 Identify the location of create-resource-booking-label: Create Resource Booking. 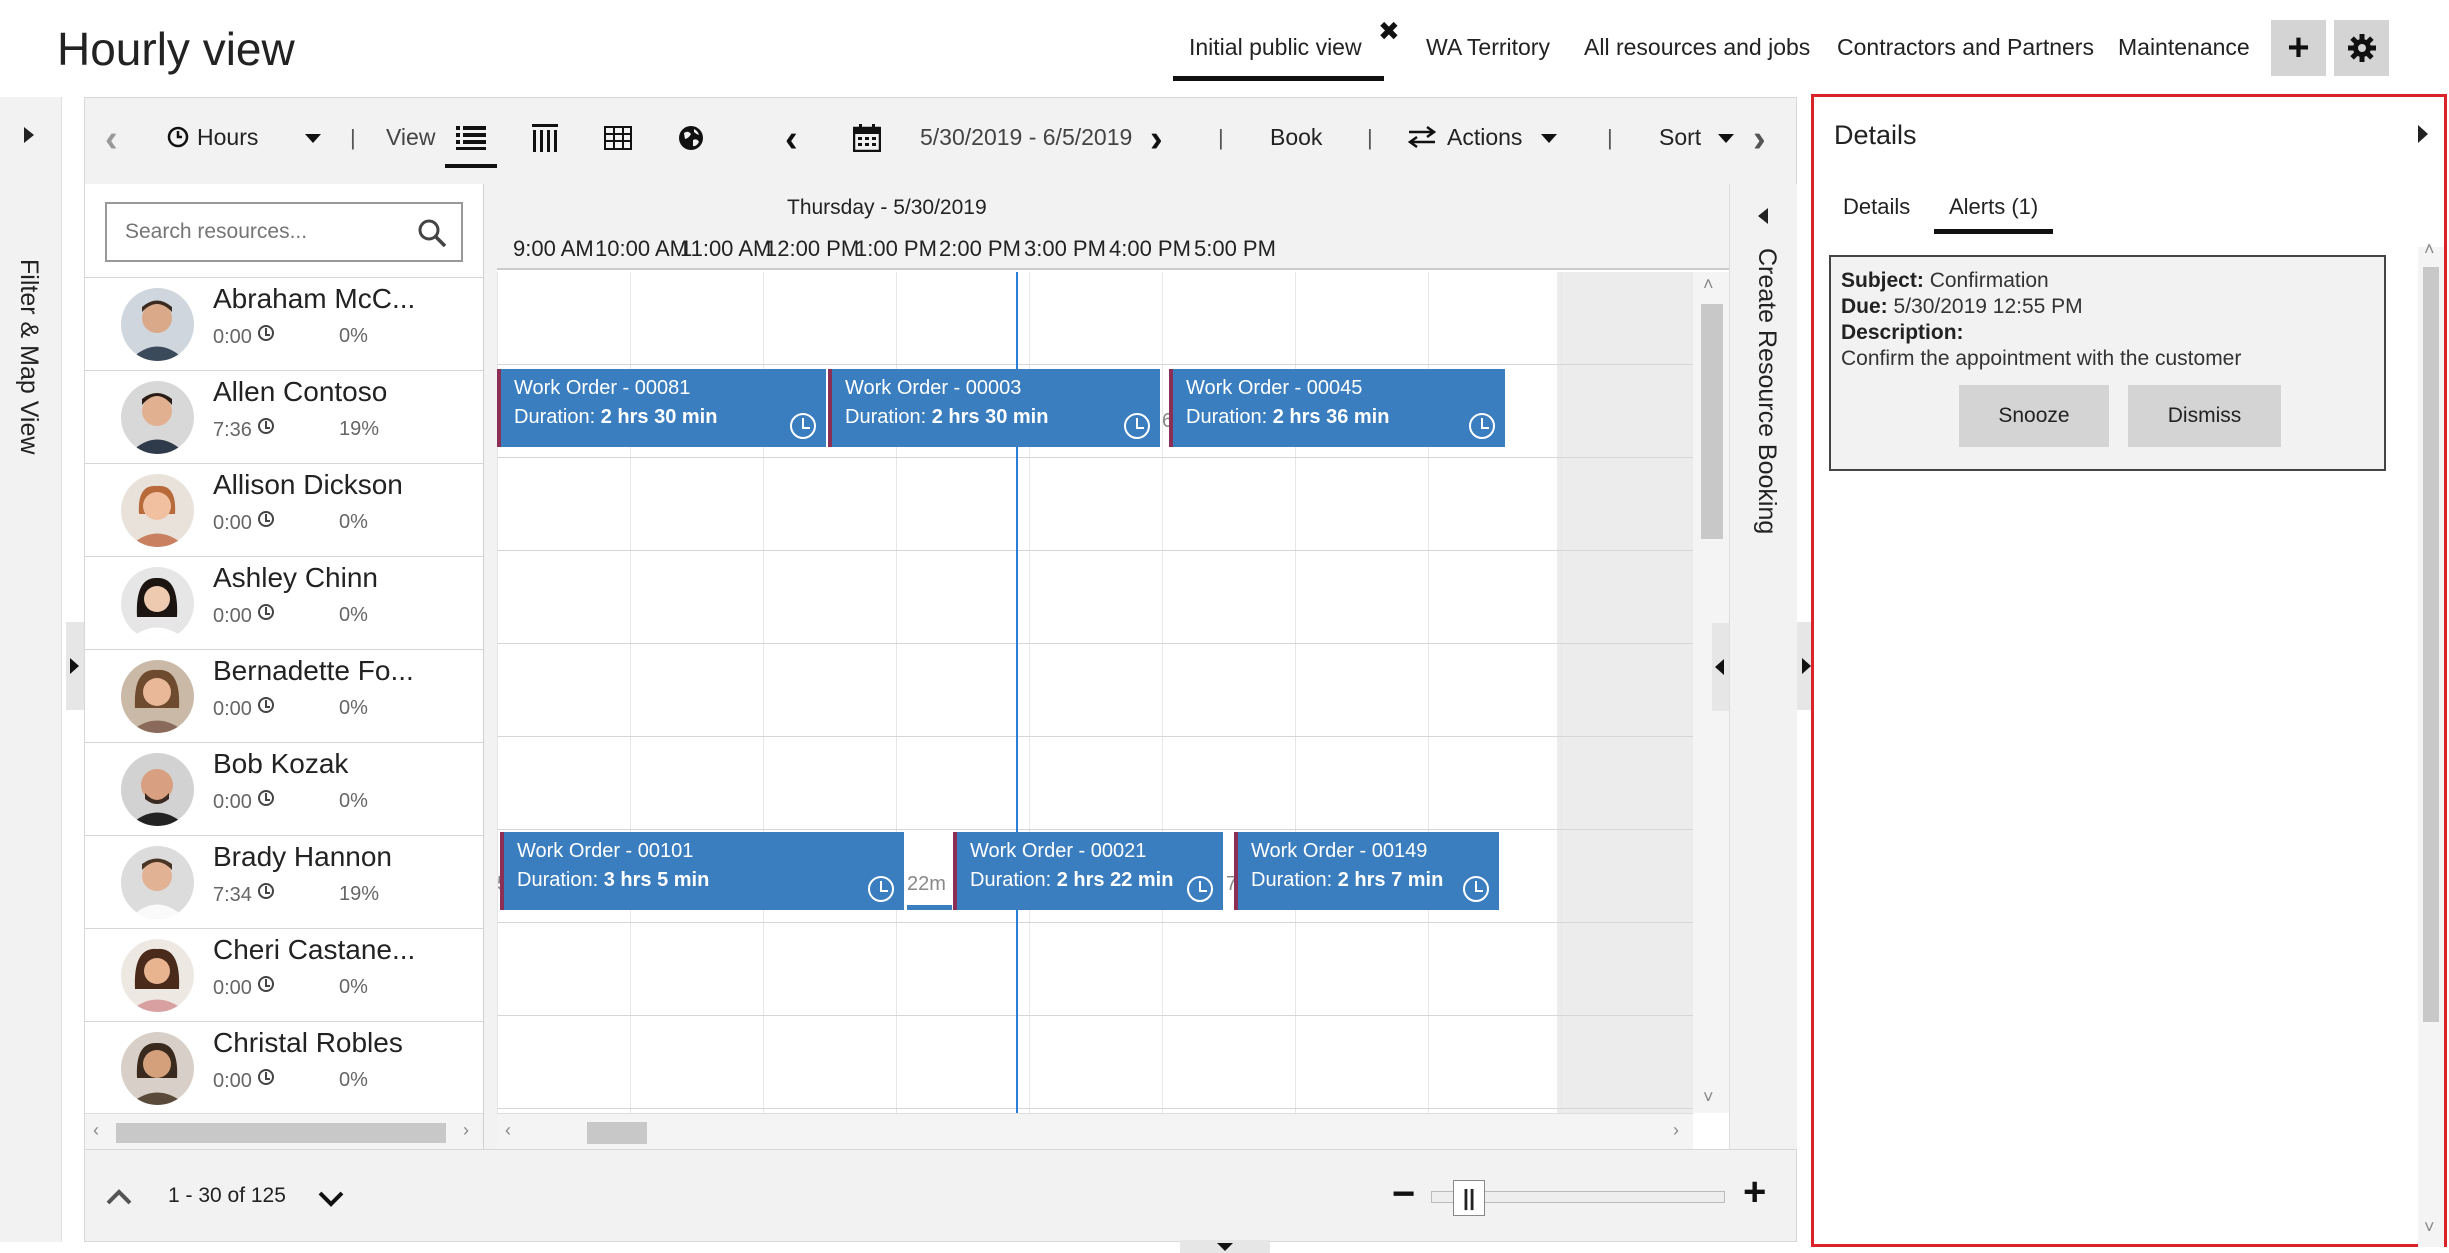
(1767, 391).